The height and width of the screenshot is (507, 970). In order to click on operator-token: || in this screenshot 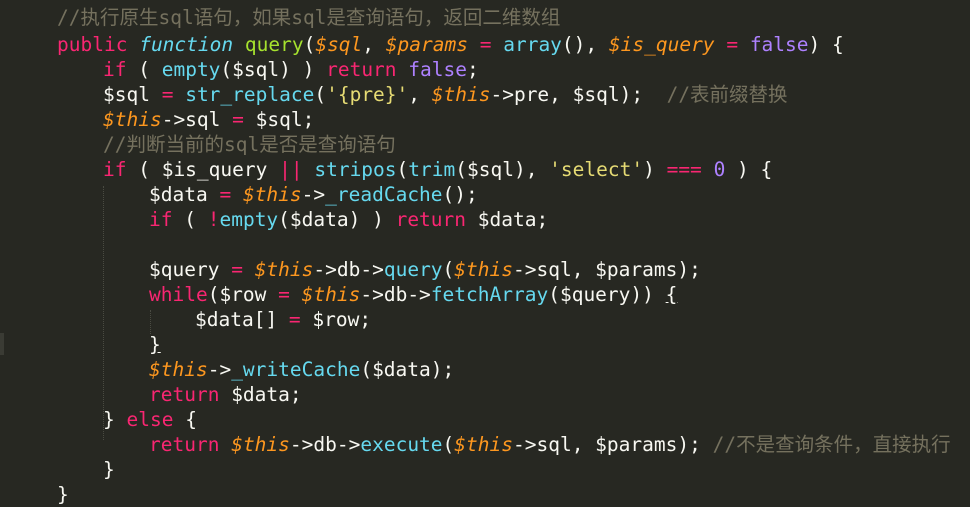, I will do `click(291, 169)`.